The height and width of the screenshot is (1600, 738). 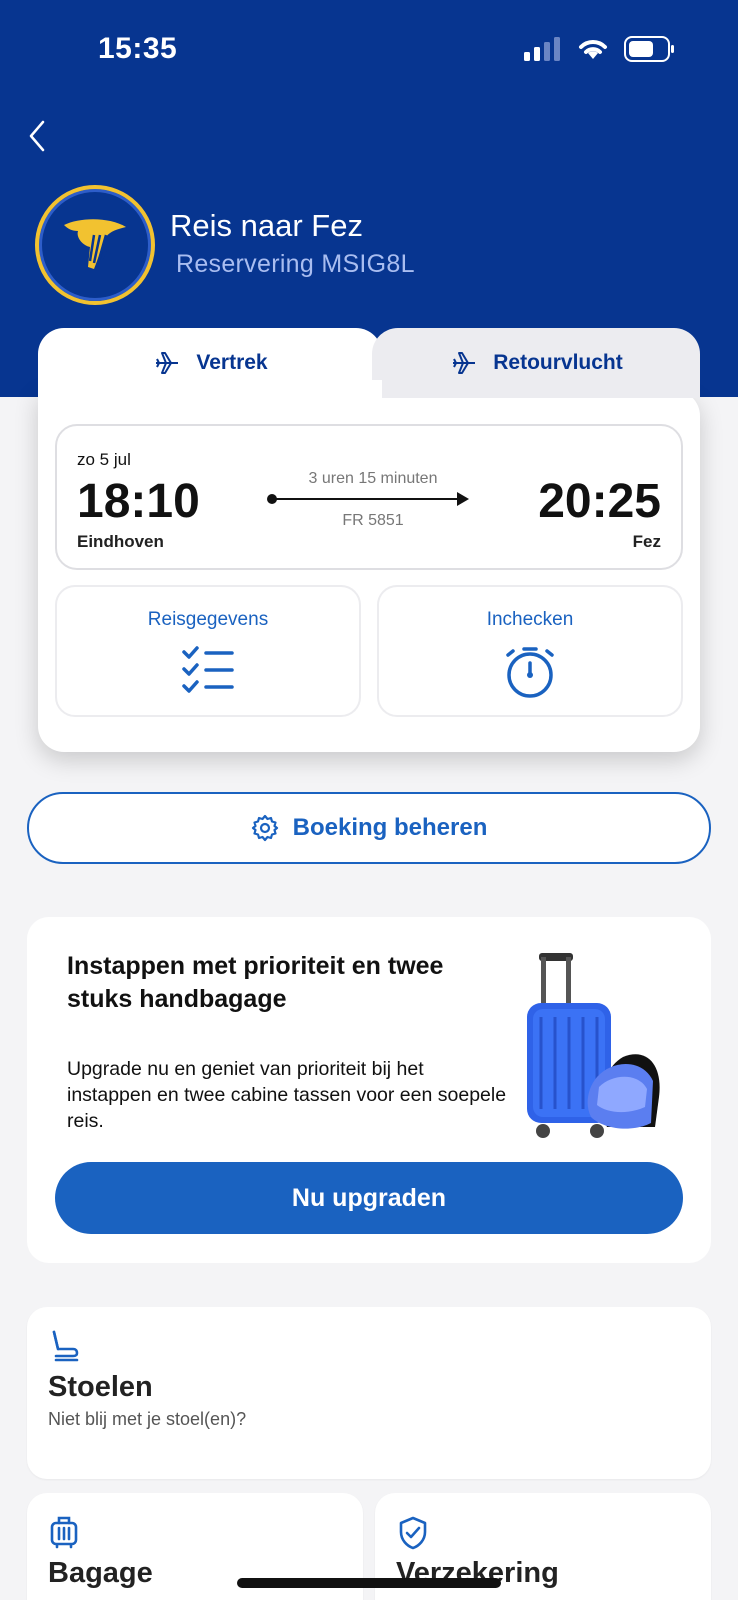 I want to click on gear-icon, so click(x=264, y=828).